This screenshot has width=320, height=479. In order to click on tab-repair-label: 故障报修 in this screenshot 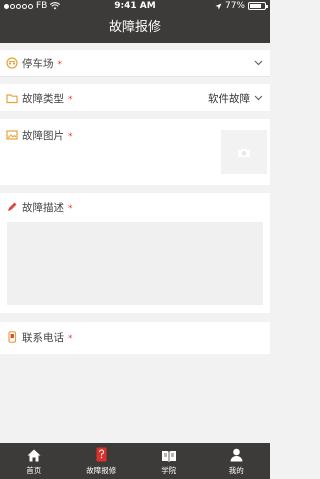, I will do `click(101, 470)`.